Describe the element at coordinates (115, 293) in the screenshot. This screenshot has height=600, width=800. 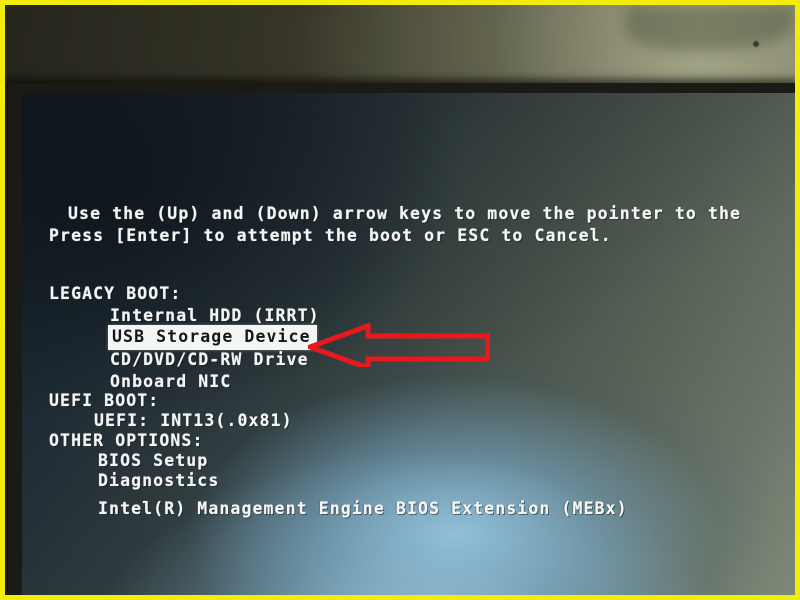
I see `section-header-legacy-boot: LEGACY BOOT:` at that location.